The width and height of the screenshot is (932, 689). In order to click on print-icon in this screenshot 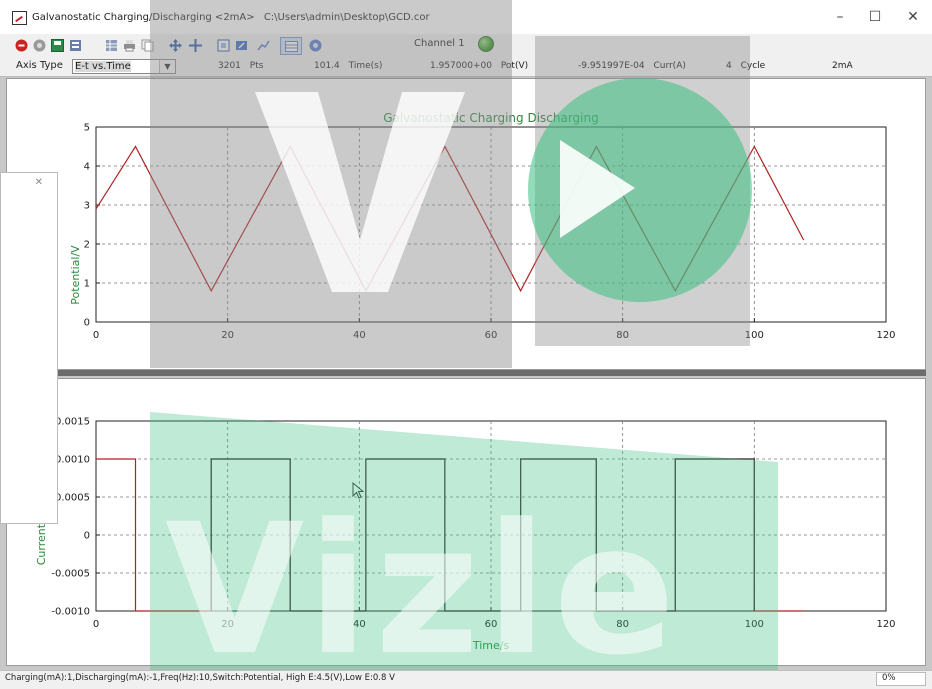, I will do `click(129, 45)`.